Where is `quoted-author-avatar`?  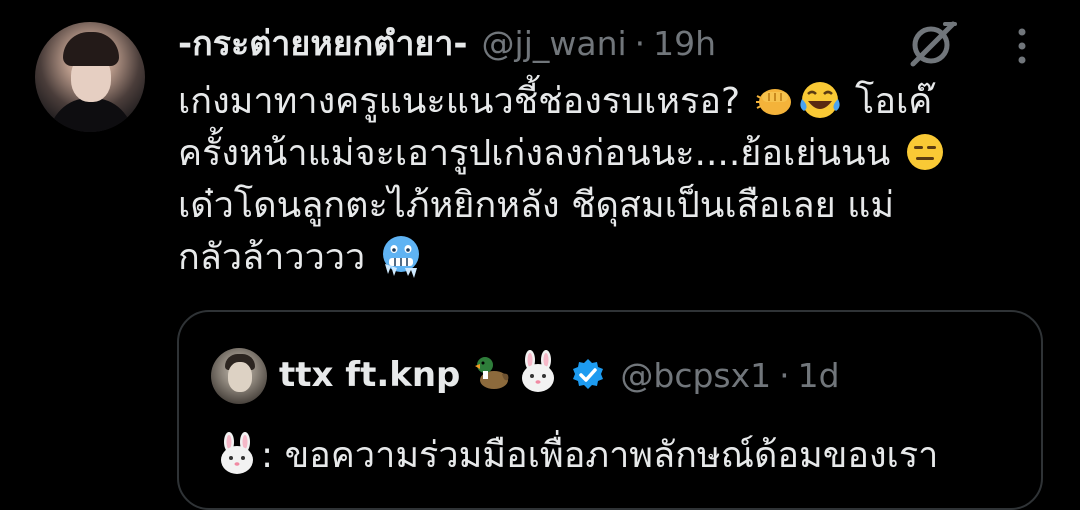 quoted-author-avatar is located at coordinates (239, 376).